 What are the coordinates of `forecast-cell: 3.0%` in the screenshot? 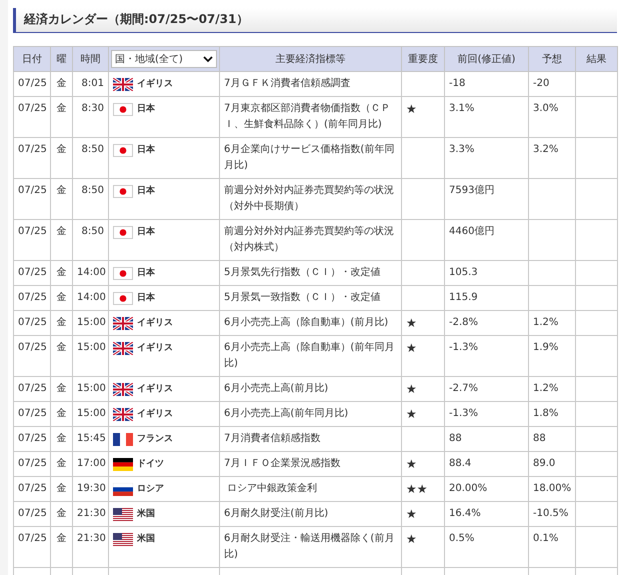 It's located at (552, 117).